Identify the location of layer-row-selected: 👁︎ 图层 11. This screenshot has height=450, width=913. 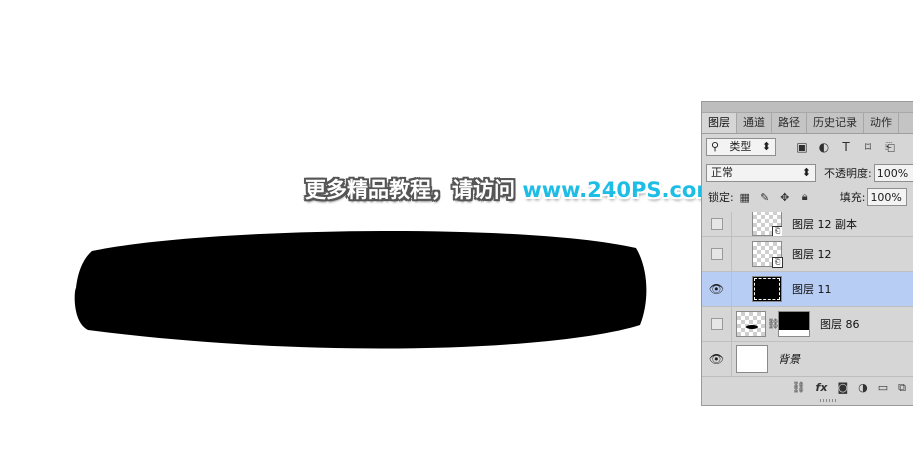
(807, 289).